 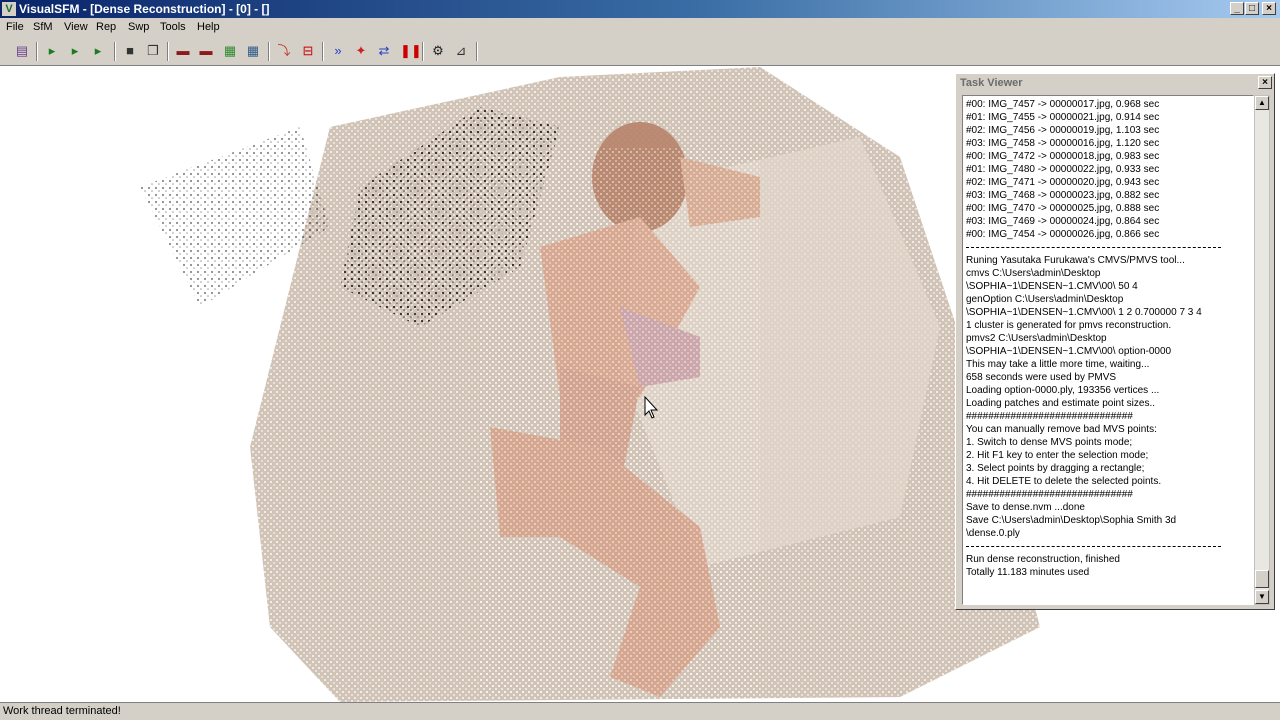 What do you see at coordinates (1063, 169) in the screenshot?
I see `log-line: #01: IMG_7480 -> 00000022.jpg, 0.933 sec` at bounding box center [1063, 169].